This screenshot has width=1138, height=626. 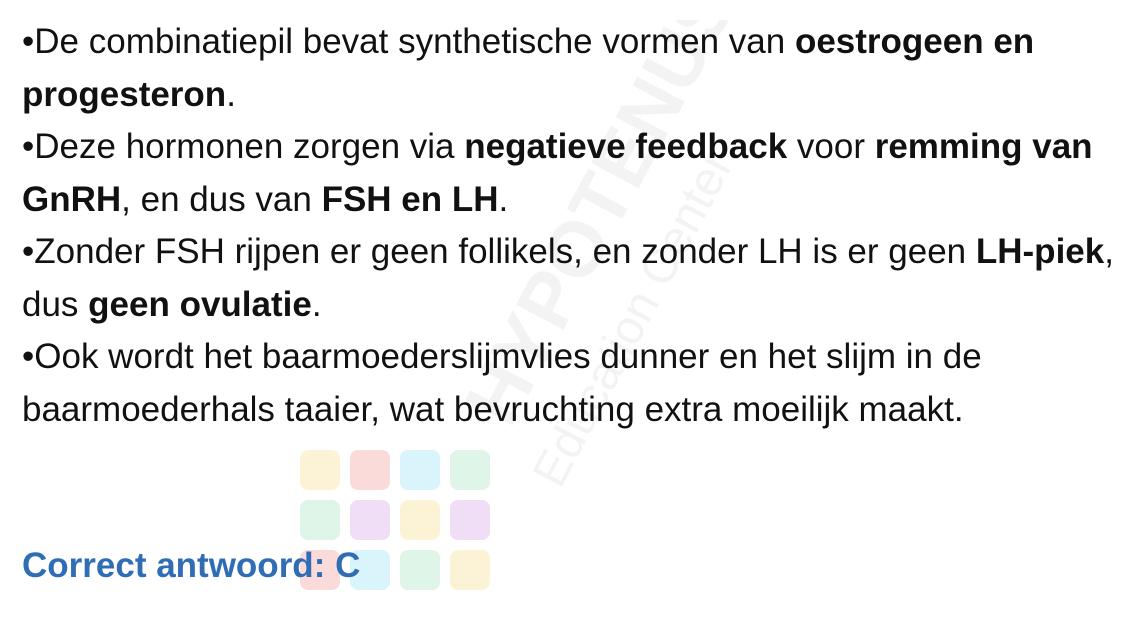 What do you see at coordinates (191, 565) in the screenshot?
I see `correct-answer: Correct antwoord: C` at bounding box center [191, 565].